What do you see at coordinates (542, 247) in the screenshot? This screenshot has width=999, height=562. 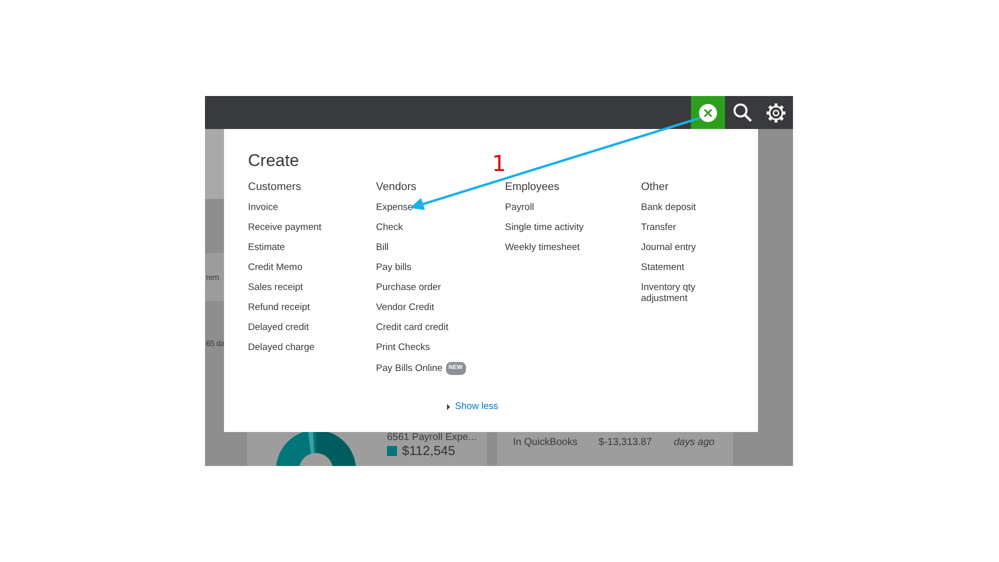 I see `menu-item: Weekly timesheet` at bounding box center [542, 247].